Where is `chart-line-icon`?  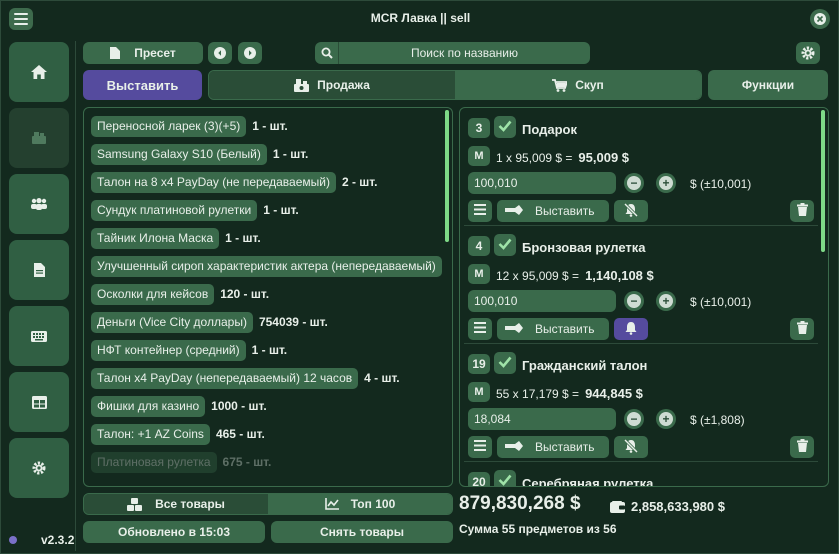 chart-line-icon is located at coordinates (331, 504).